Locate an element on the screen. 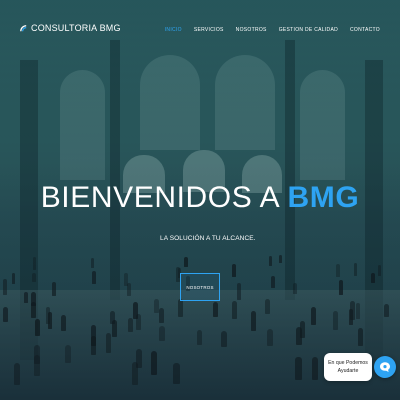 The height and width of the screenshot is (400, 400). brand-logo: CONSULTORIA BMG is located at coordinates (70, 28).